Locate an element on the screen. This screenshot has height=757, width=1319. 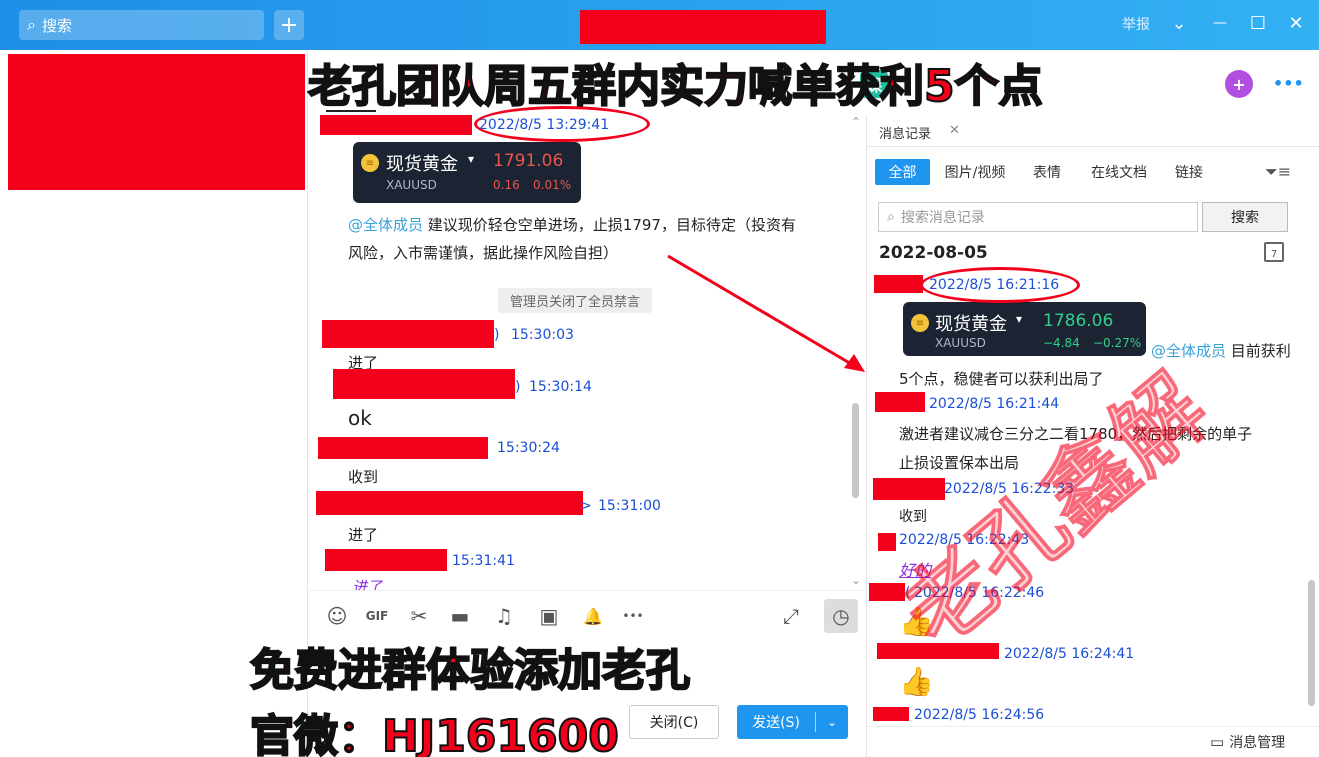
annotation-ellipse is located at coordinates (1000, 285).